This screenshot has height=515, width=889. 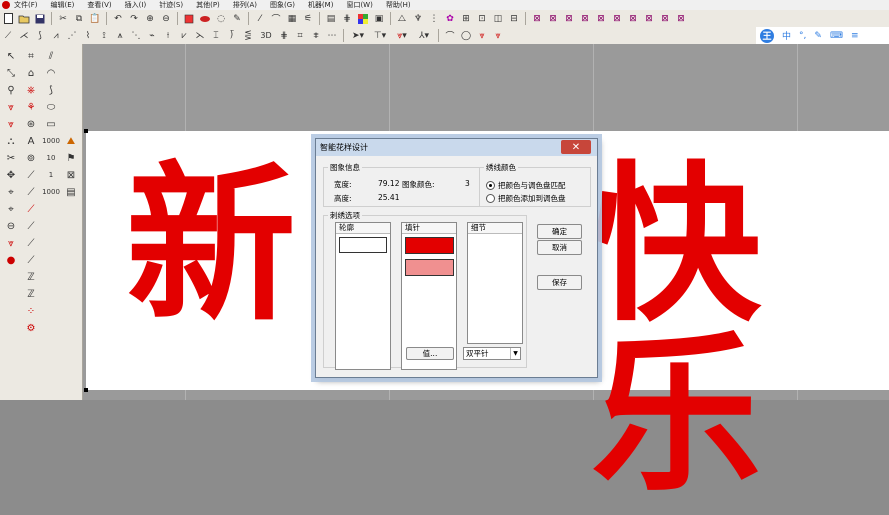 What do you see at coordinates (216, 35) in the screenshot?
I see `stitch-tool-icon-14: ⌶` at bounding box center [216, 35].